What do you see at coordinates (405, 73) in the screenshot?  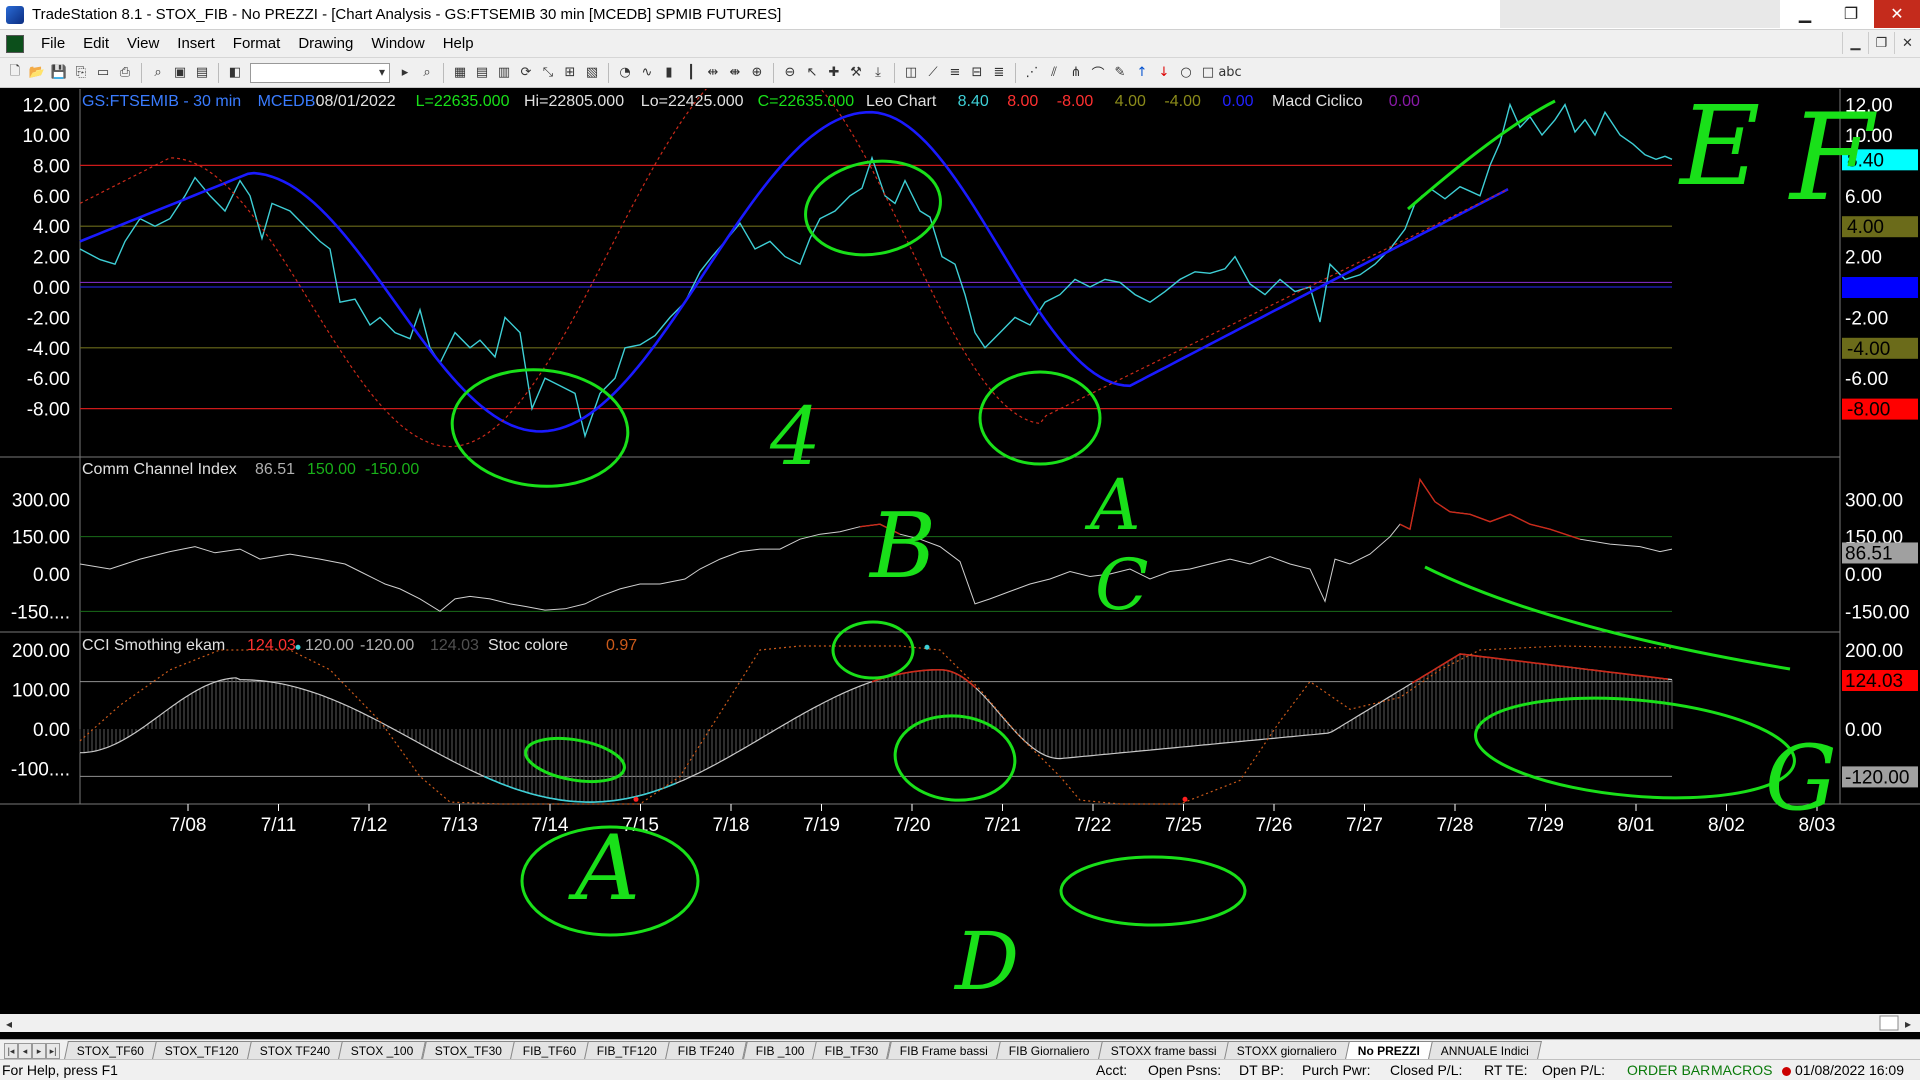 I see `arrow-icon: ▸` at bounding box center [405, 73].